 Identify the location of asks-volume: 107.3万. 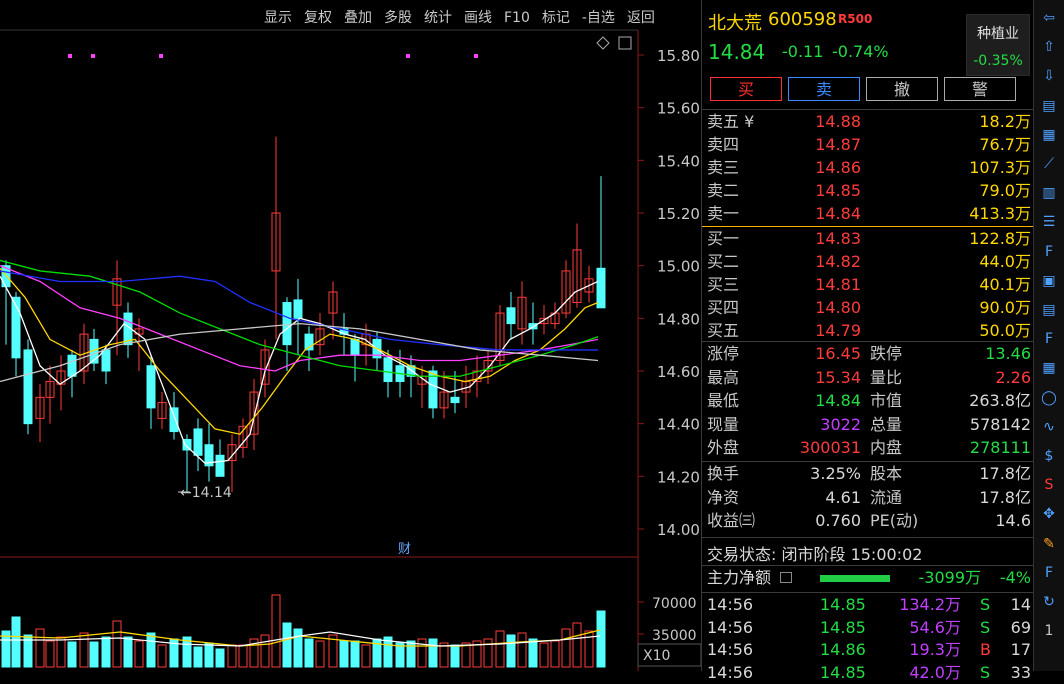
(1000, 167).